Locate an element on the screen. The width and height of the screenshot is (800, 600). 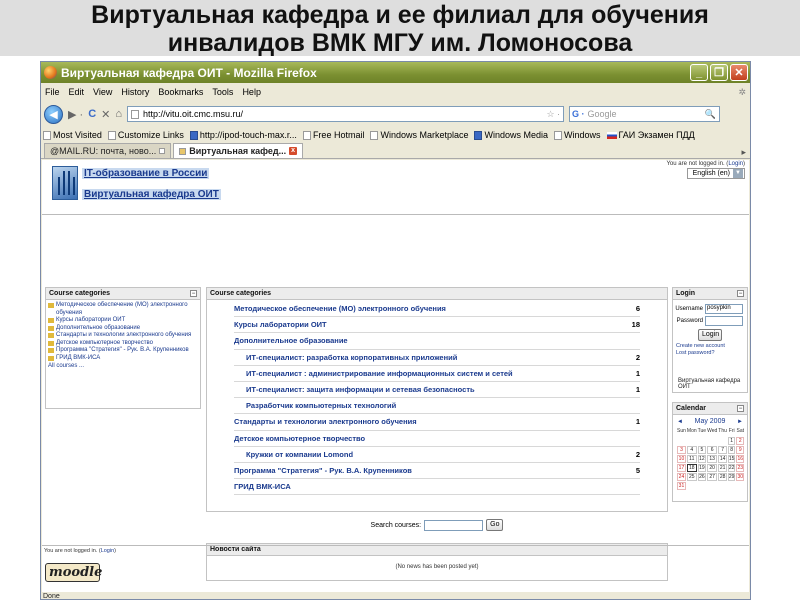
header-login-link: Login is located at coordinates (735, 164).